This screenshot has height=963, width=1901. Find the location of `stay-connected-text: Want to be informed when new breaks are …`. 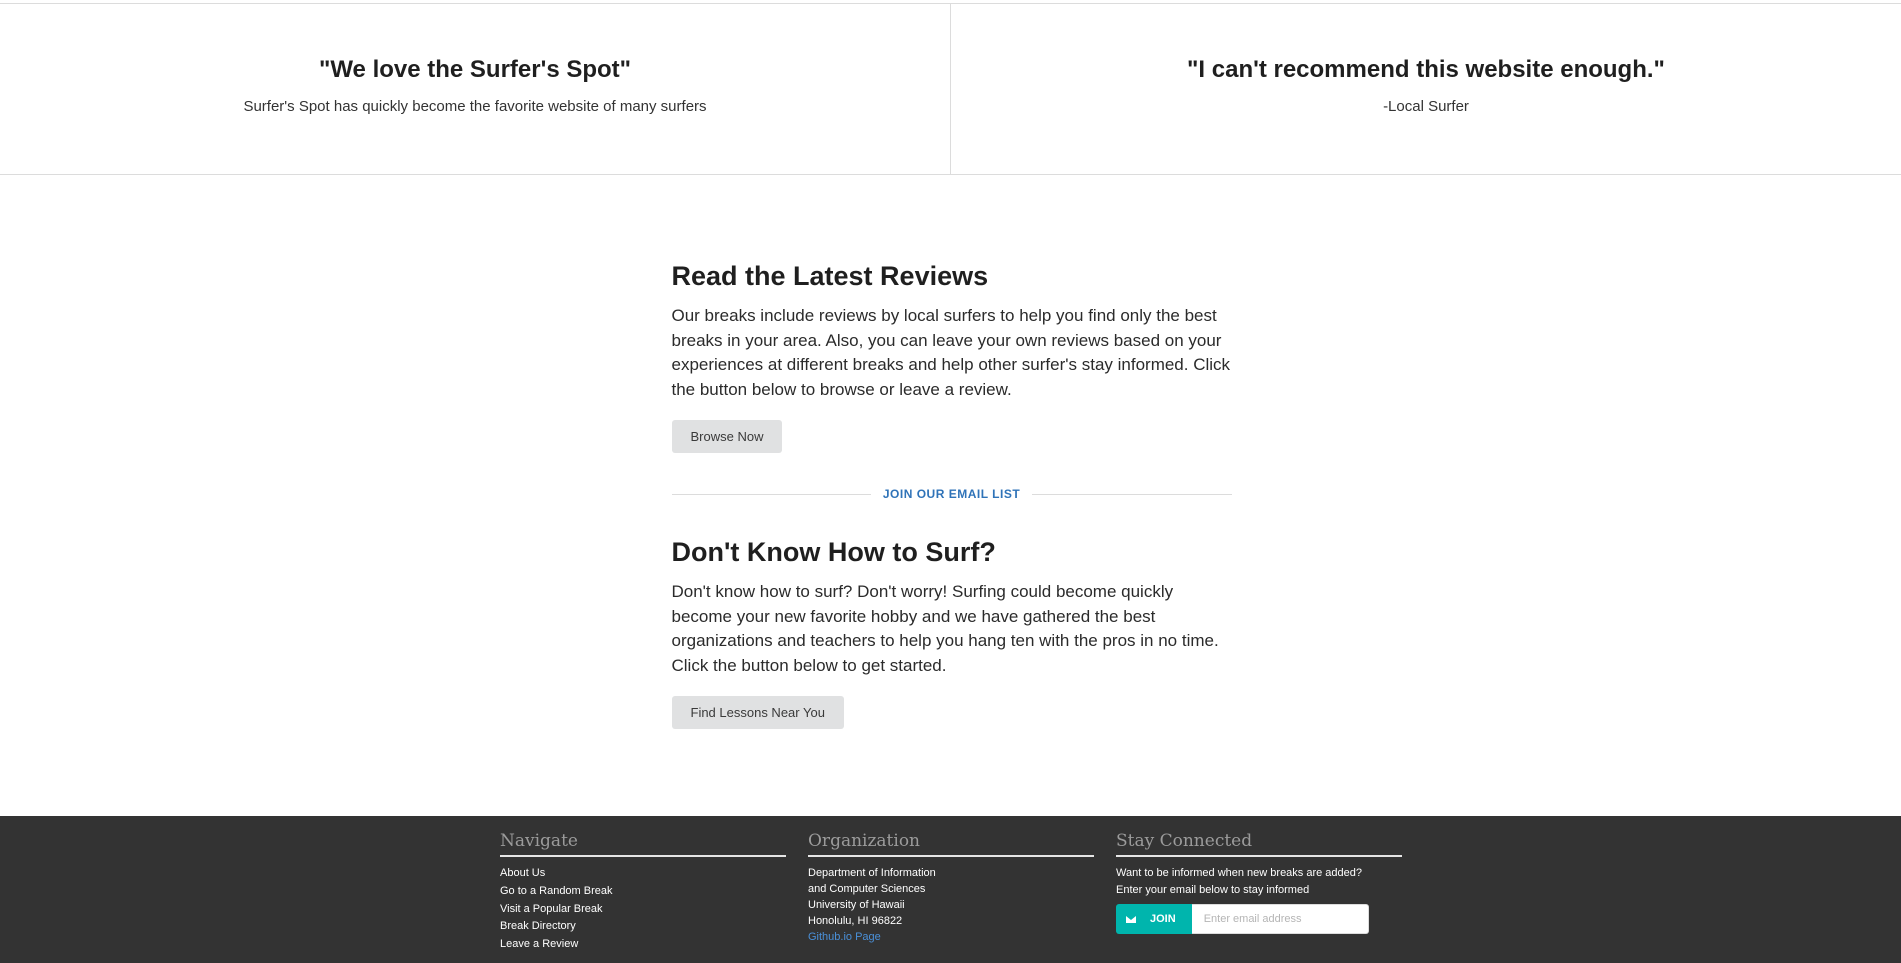

stay-connected-text: Want to be informed when new breaks are … is located at coordinates (1259, 882).